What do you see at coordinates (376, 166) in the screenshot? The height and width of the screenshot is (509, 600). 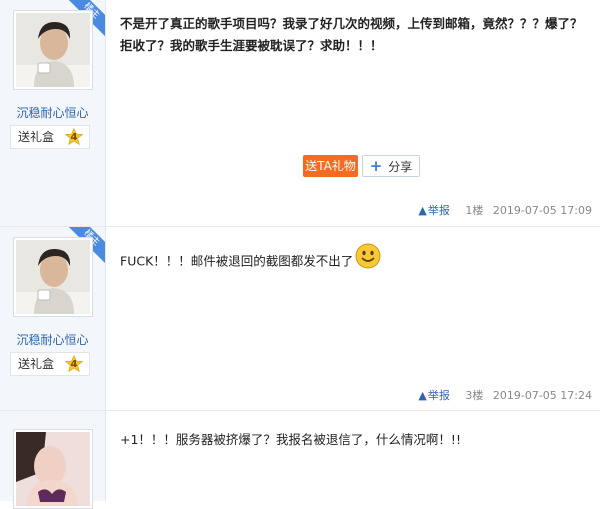 I see `plus-icon: +` at bounding box center [376, 166].